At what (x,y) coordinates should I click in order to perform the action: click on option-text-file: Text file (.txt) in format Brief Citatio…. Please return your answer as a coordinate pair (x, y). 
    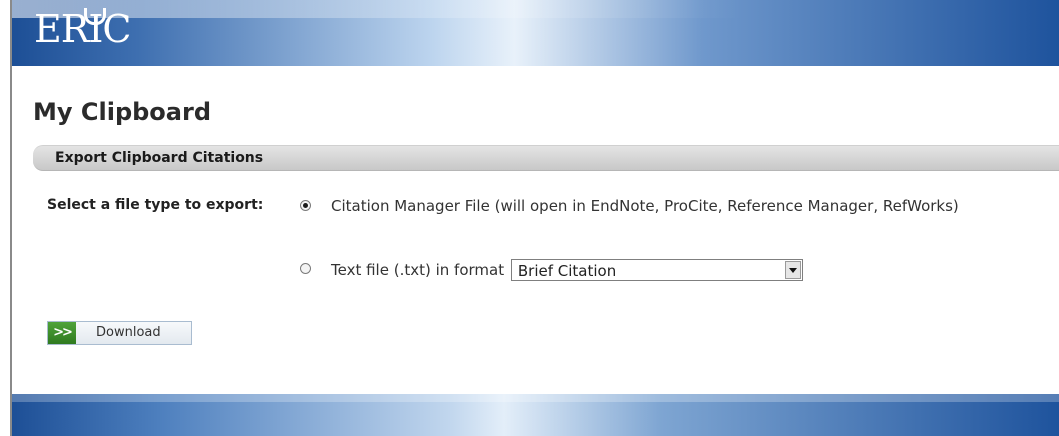
    Looking at the image, I should click on (551, 270).